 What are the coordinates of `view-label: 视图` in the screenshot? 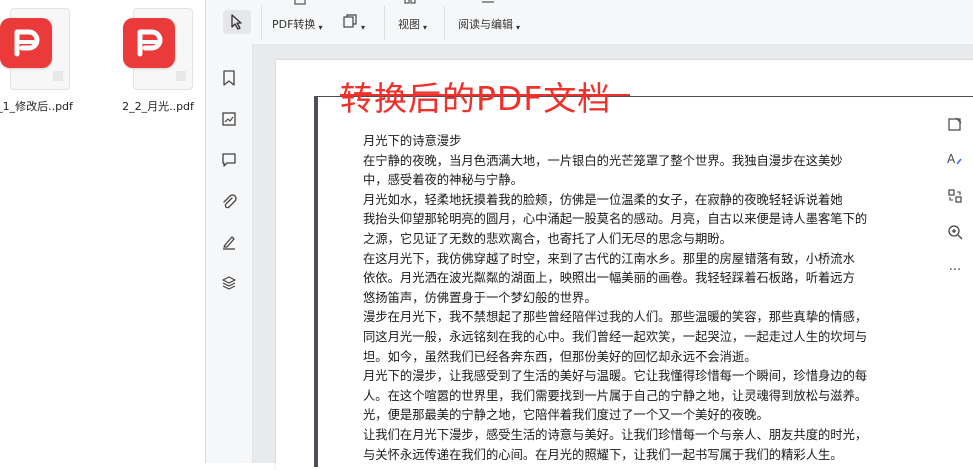 It's located at (409, 24).